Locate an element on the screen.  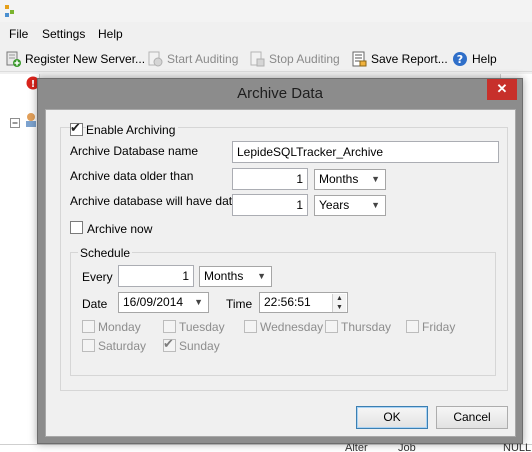
app-logo-icon is located at coordinates (9, 11).